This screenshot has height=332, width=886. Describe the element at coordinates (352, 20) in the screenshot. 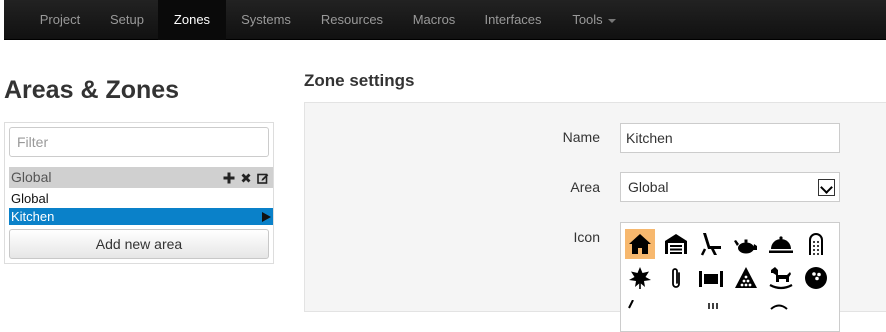

I see `nav-resources: Resources` at that location.